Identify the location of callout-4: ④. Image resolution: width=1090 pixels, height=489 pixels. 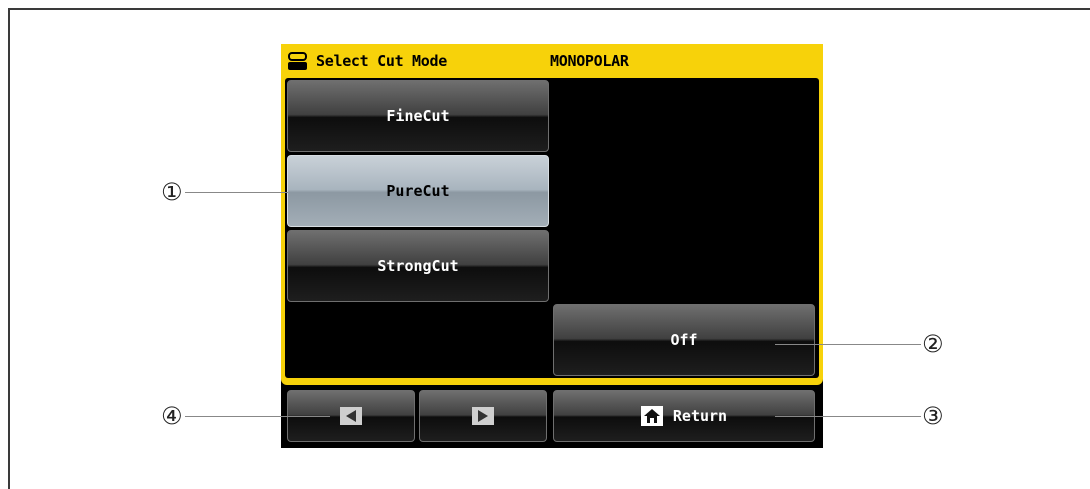
(172, 416).